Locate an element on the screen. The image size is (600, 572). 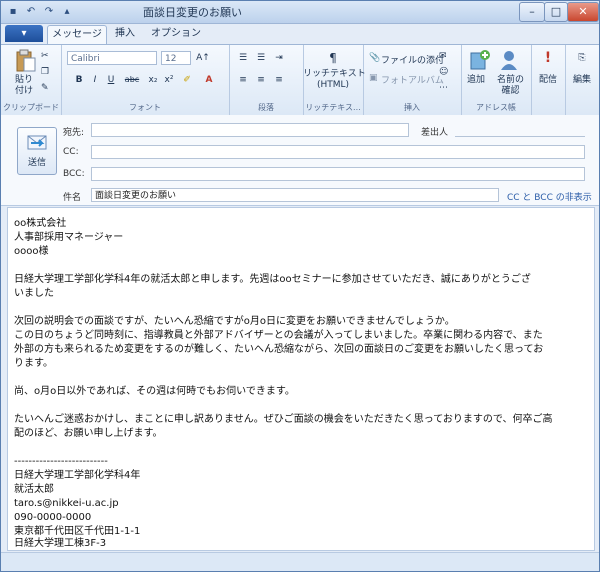
photo-album-button: フォトアルバム is located at coordinates (412, 79).